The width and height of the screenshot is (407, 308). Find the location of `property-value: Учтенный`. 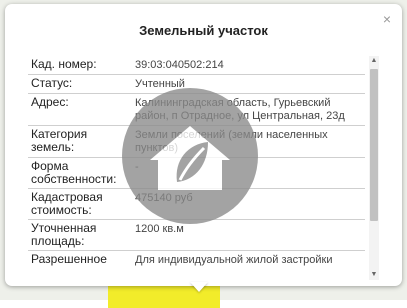

property-value: Учтенный is located at coordinates (160, 84).